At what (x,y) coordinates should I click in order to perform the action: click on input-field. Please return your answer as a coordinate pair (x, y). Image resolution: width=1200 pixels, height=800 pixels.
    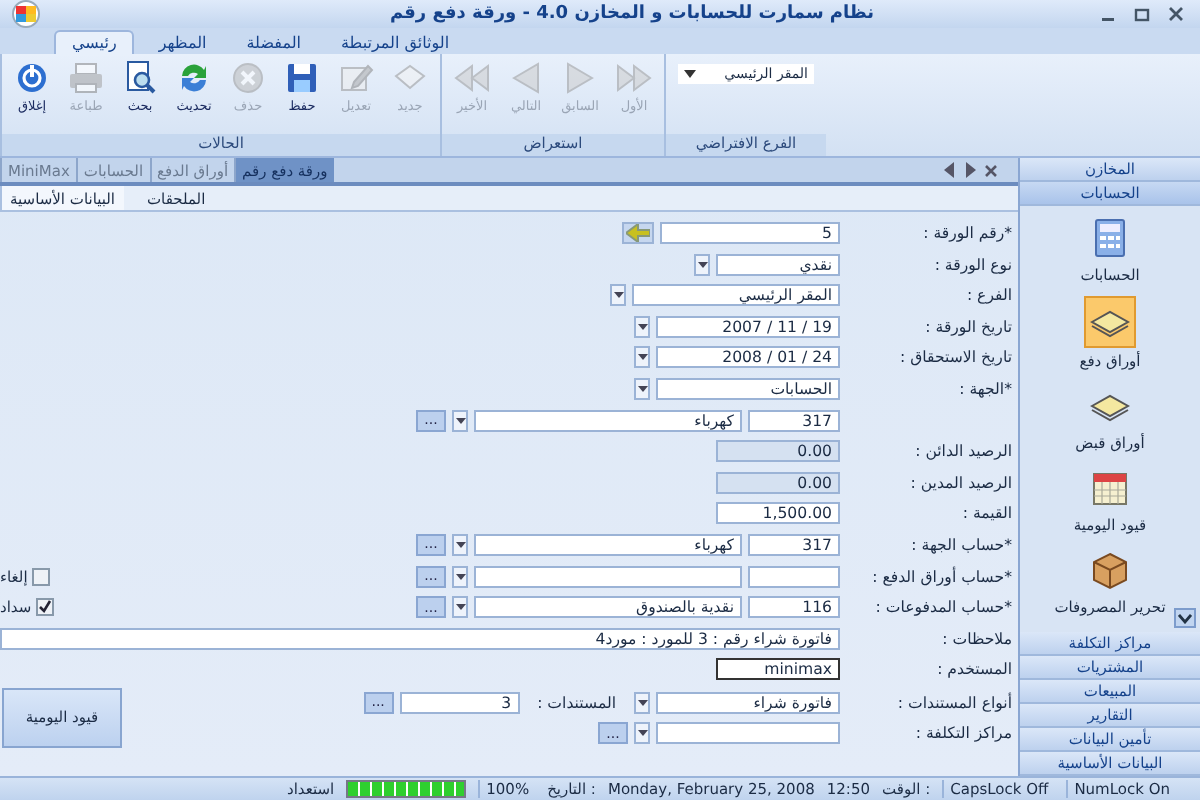
    Looking at the image, I should click on (794, 576).